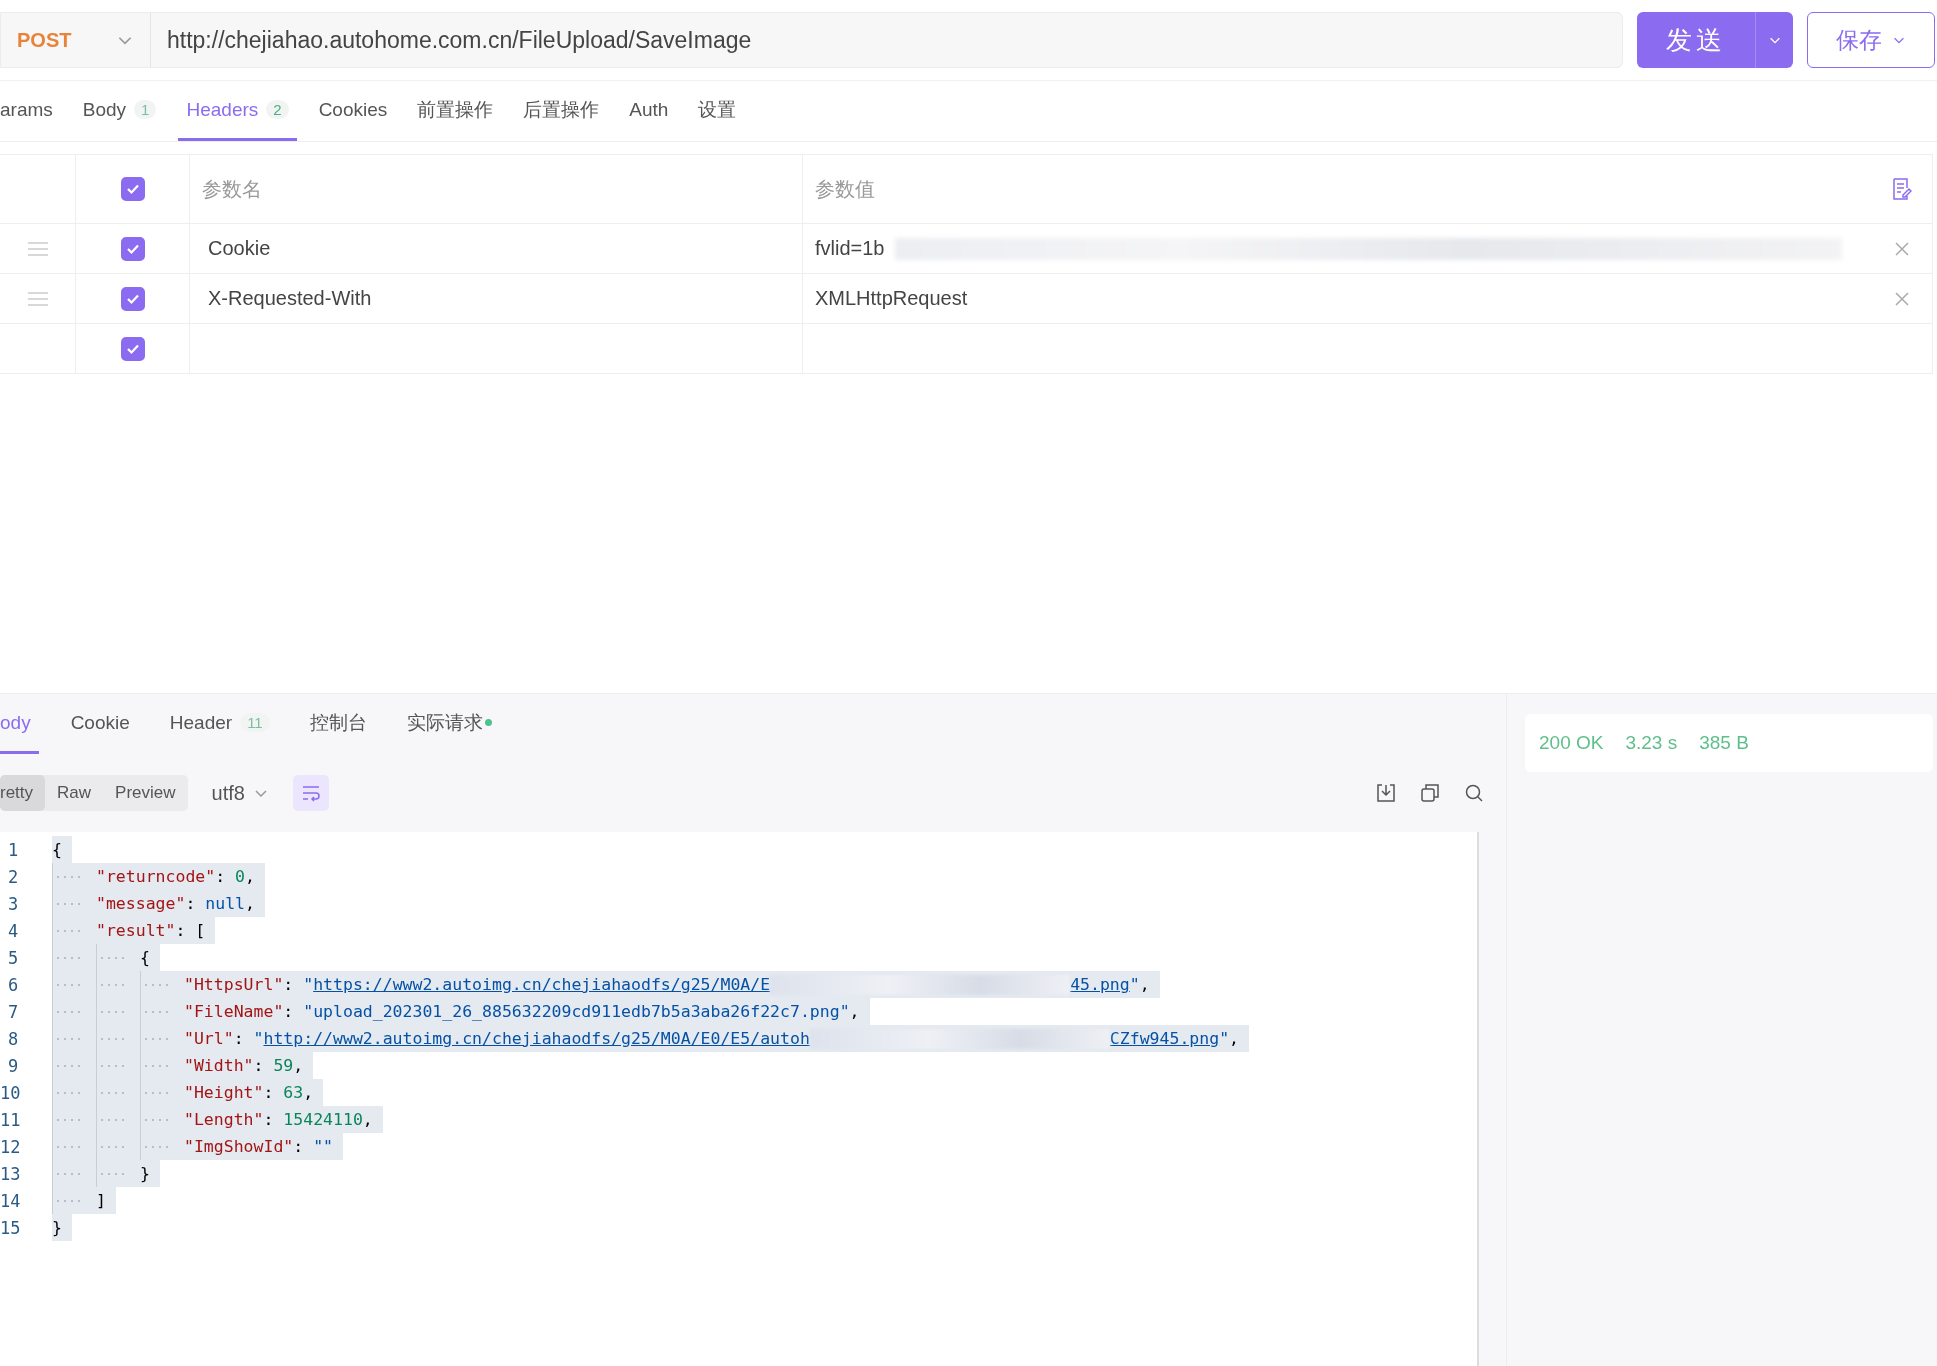 This screenshot has height=1366, width=1937. I want to click on line-number: 11, so click(11, 1119).